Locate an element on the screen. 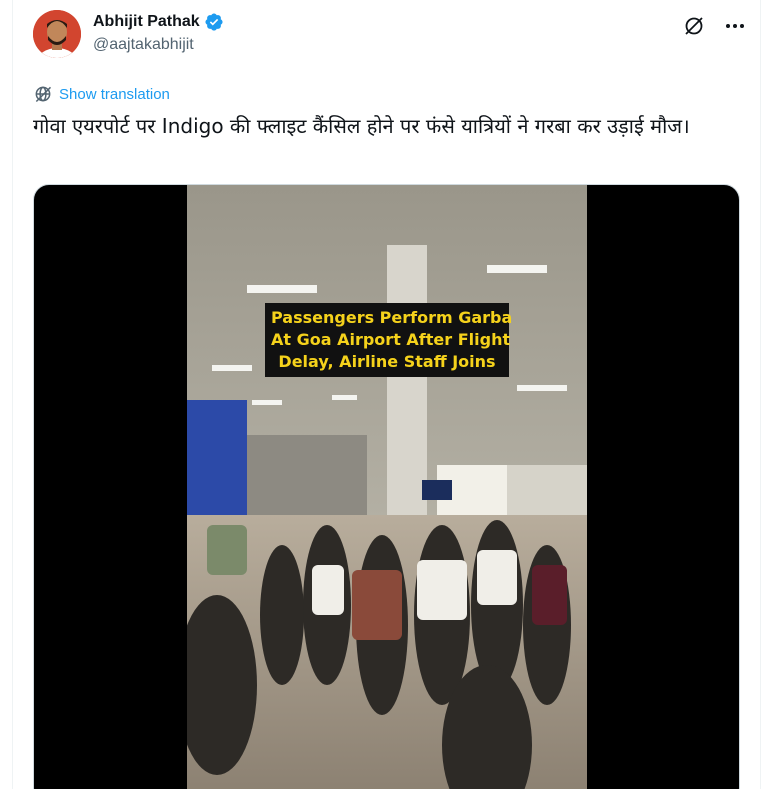 Image resolution: width=773 pixels, height=789 pixels. show-translation-label: Show translation is located at coordinates (114, 94).